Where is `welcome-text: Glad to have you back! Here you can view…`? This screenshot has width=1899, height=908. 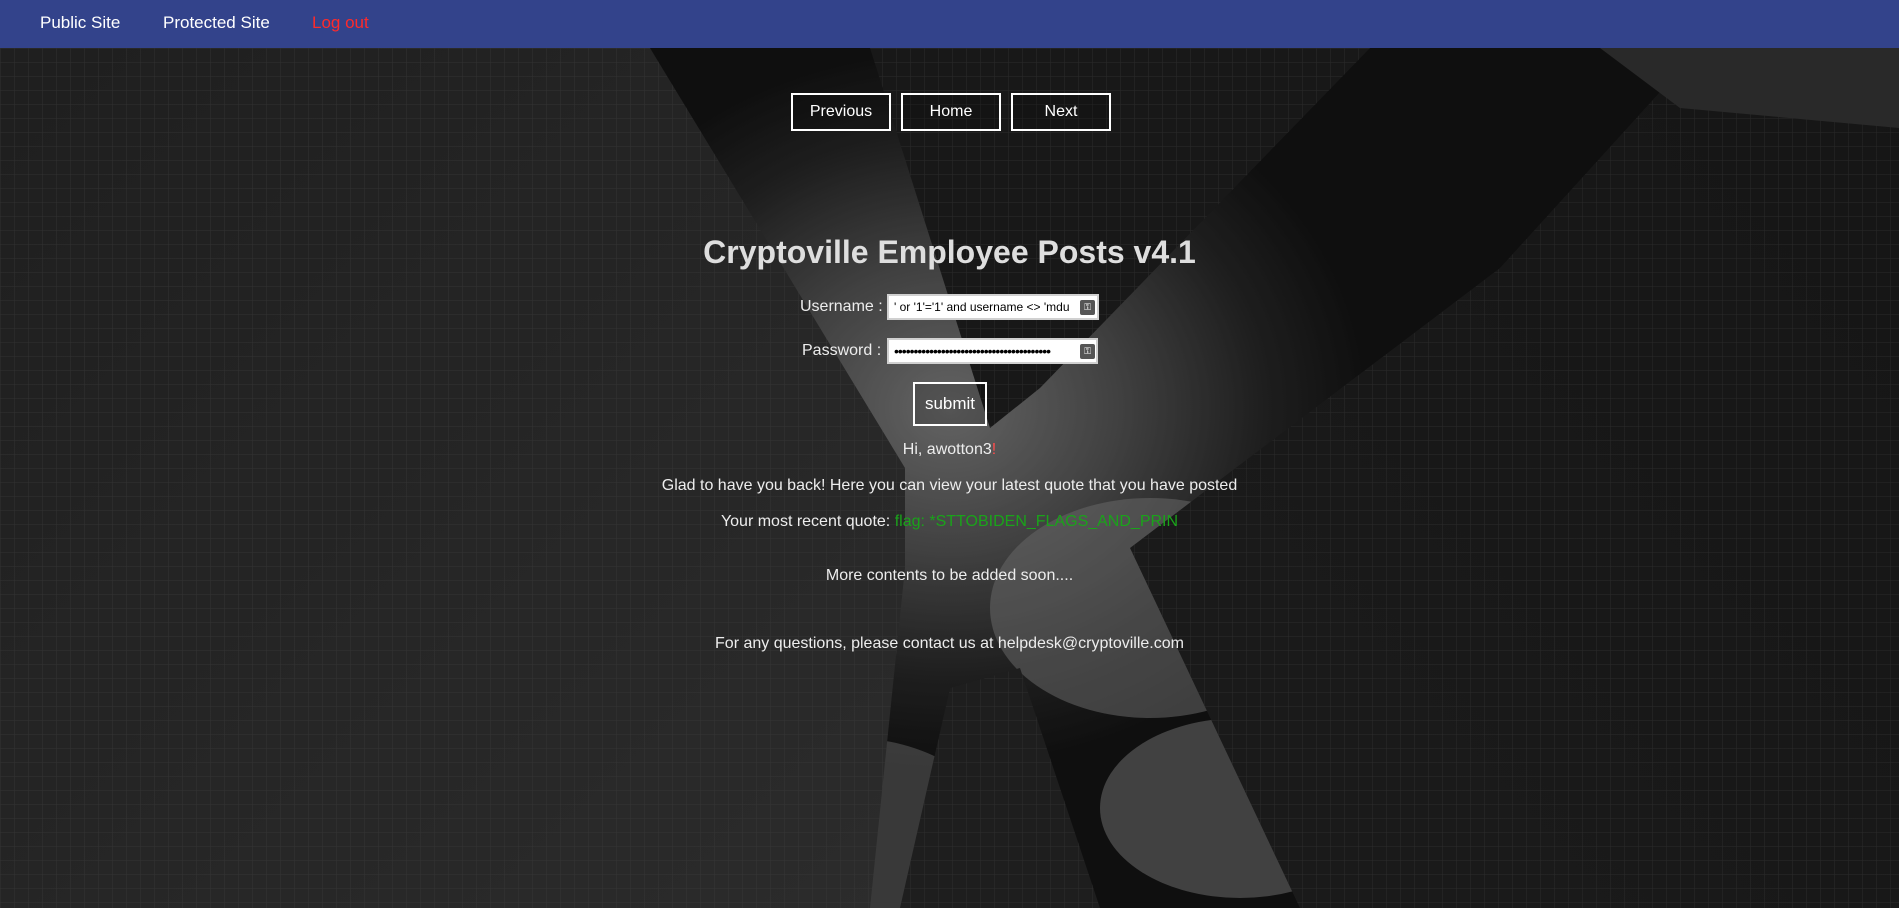 welcome-text: Glad to have you back! Here you can view… is located at coordinates (949, 485).